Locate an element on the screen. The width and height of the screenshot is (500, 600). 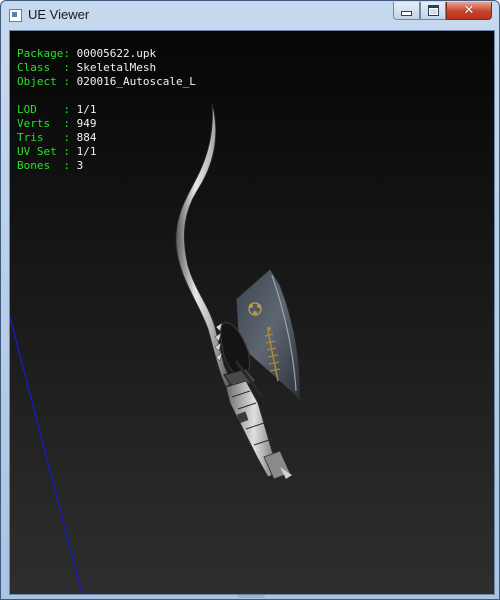
app-icon is located at coordinates (15, 15).